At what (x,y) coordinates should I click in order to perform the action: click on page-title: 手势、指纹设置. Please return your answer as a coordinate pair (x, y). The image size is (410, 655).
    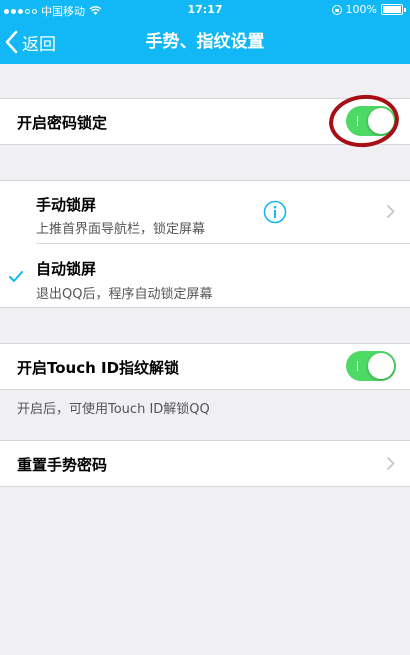
    Looking at the image, I should click on (205, 42).